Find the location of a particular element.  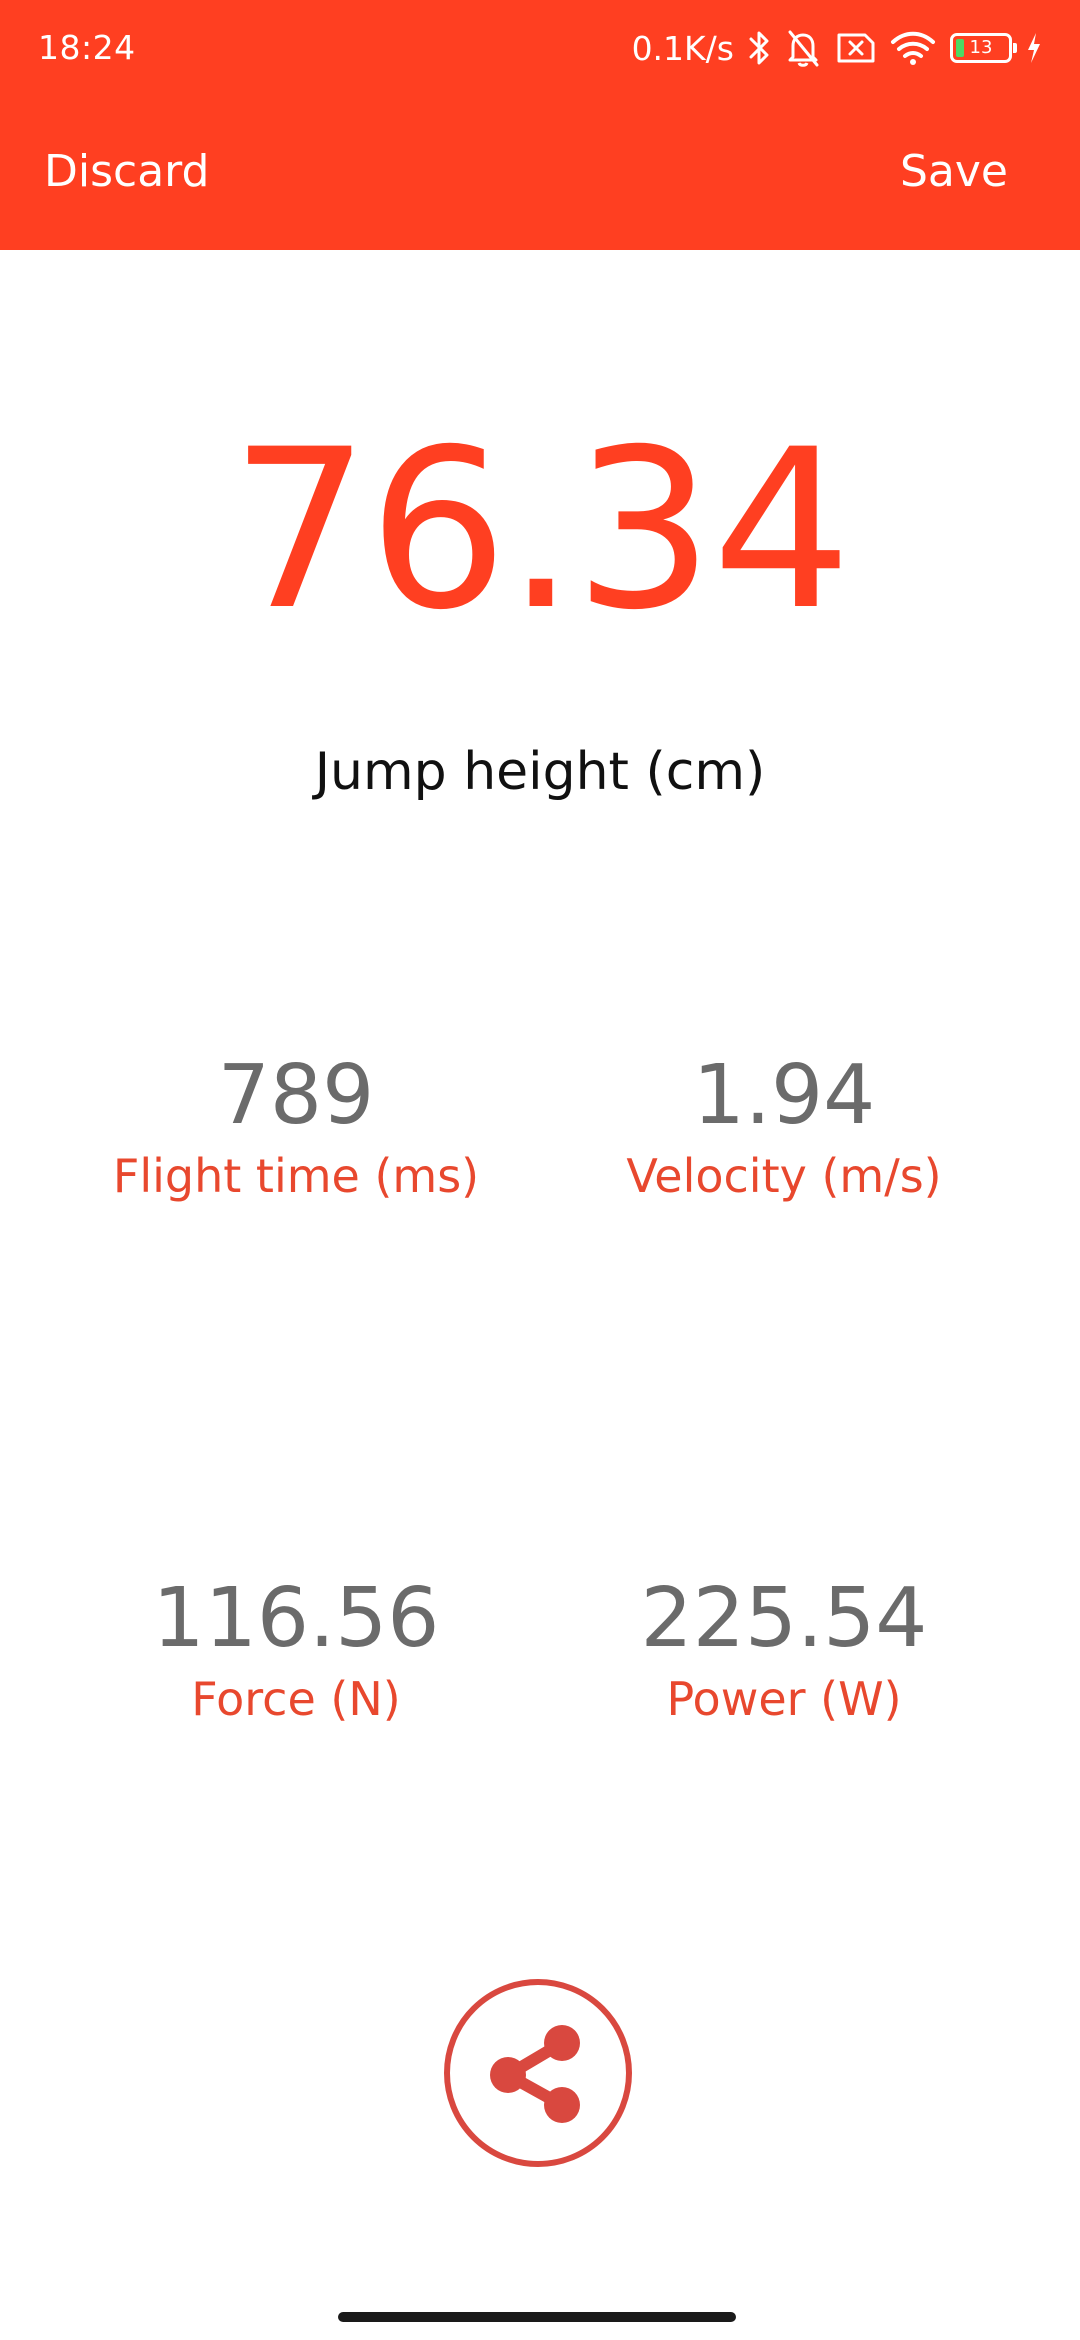

bluetooth-icon is located at coordinates (759, 48).